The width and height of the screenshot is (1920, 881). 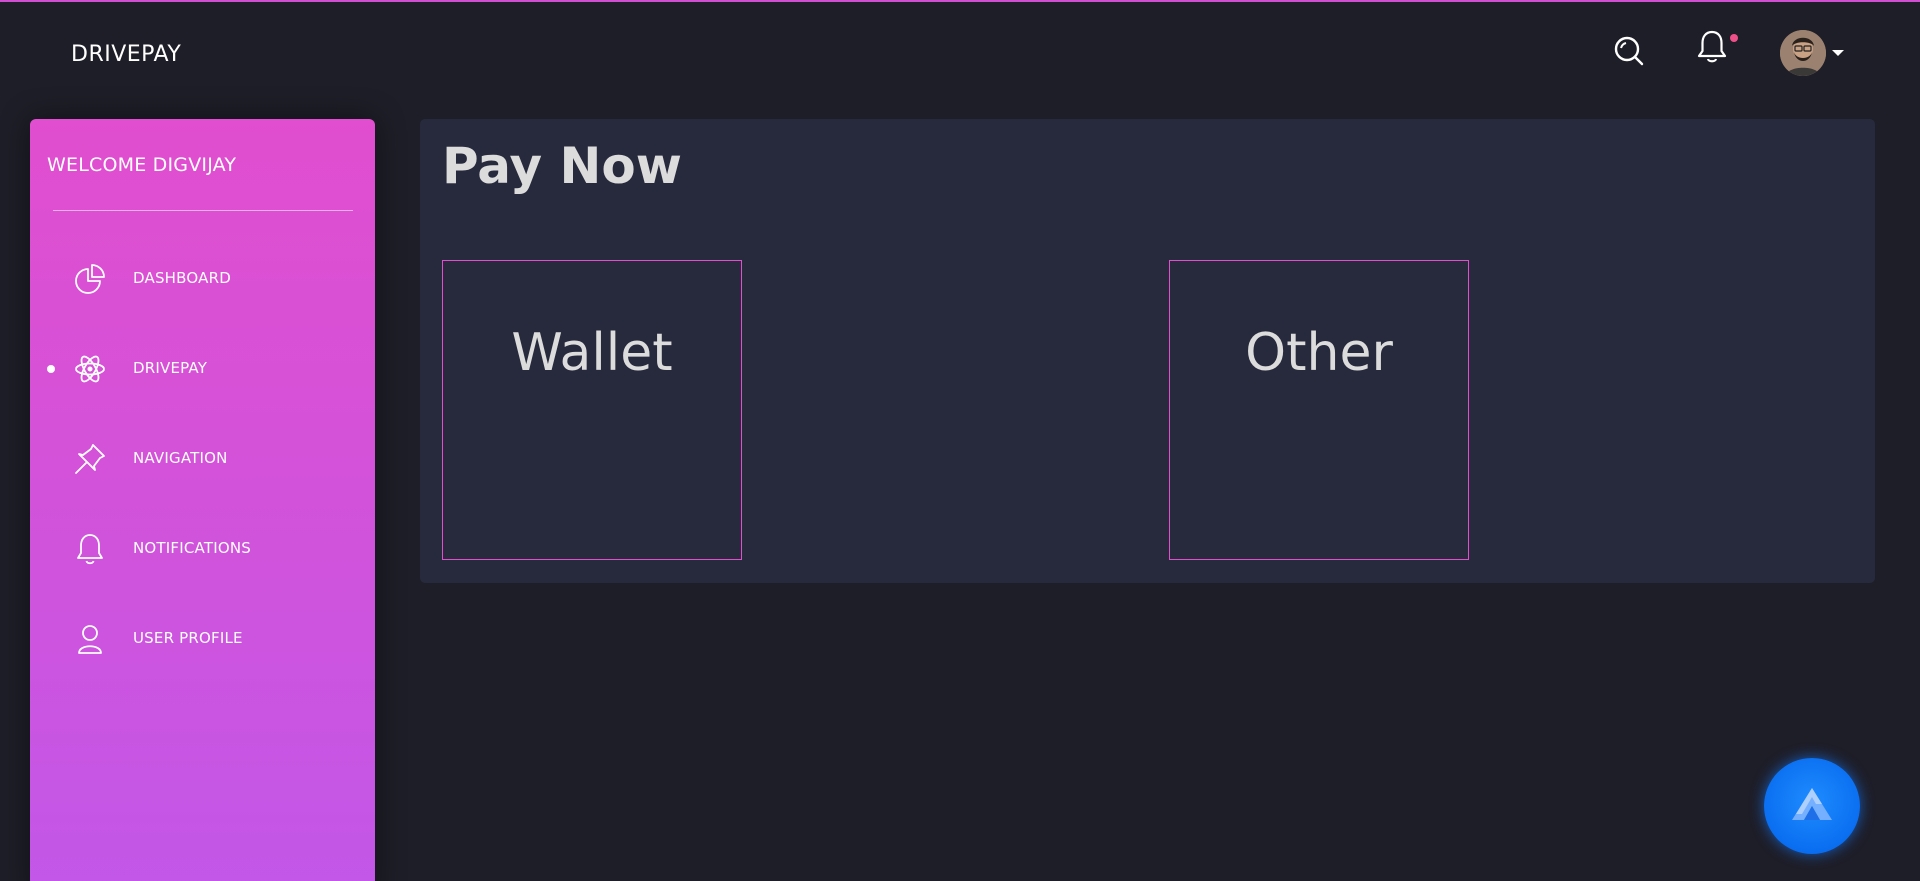 What do you see at coordinates (188, 638) in the screenshot?
I see `sidebar-item-label: USER PROFILE` at bounding box center [188, 638].